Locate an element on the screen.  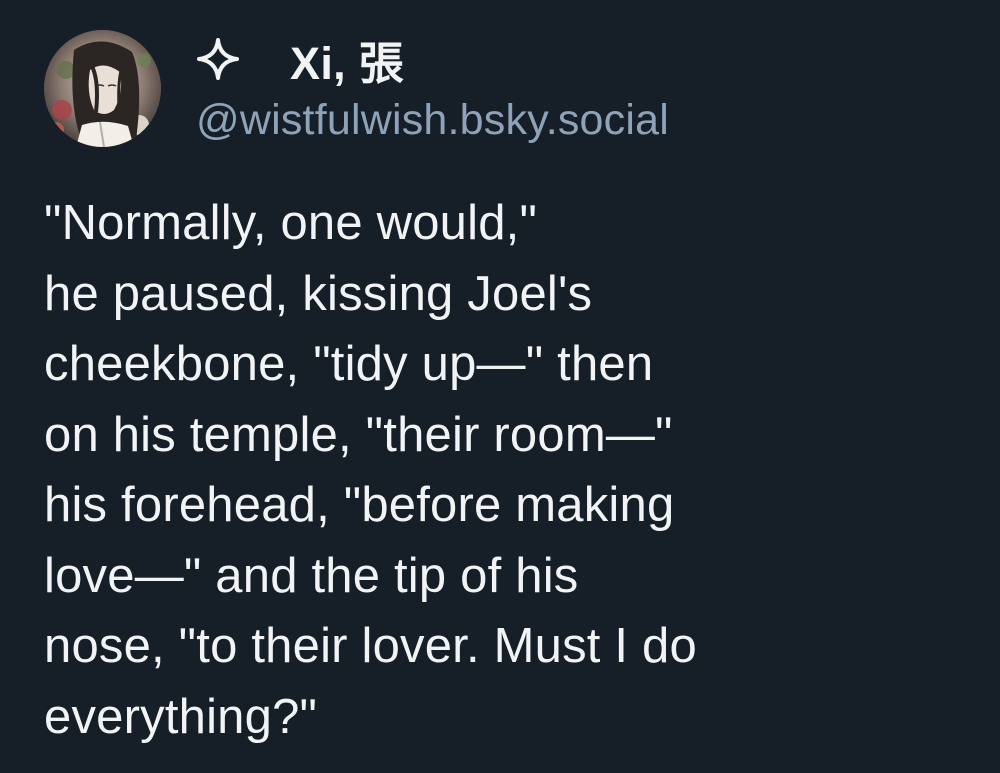
avatar-image is located at coordinates (102, 88).